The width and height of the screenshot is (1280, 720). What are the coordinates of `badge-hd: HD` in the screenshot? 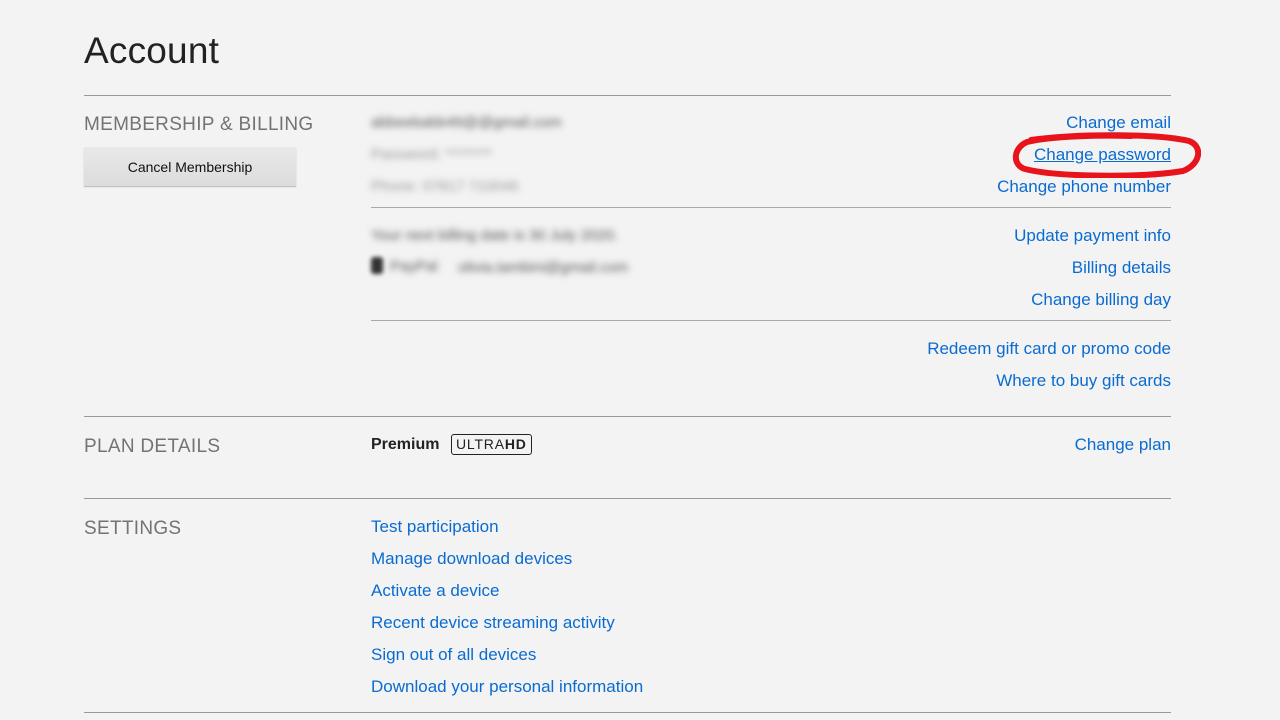 It's located at (515, 444).